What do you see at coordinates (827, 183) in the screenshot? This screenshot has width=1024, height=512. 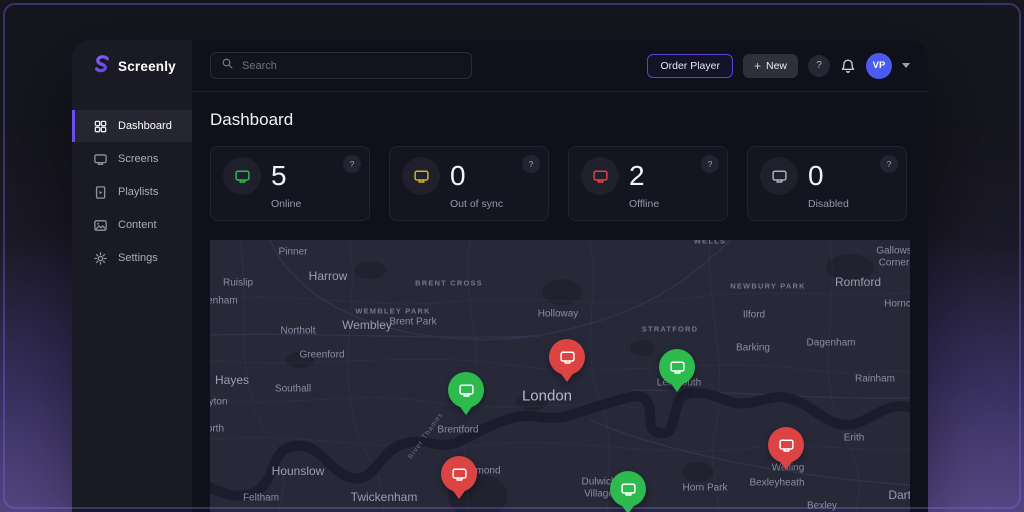 I see `status-card-disabled: 0 Disabled?` at bounding box center [827, 183].